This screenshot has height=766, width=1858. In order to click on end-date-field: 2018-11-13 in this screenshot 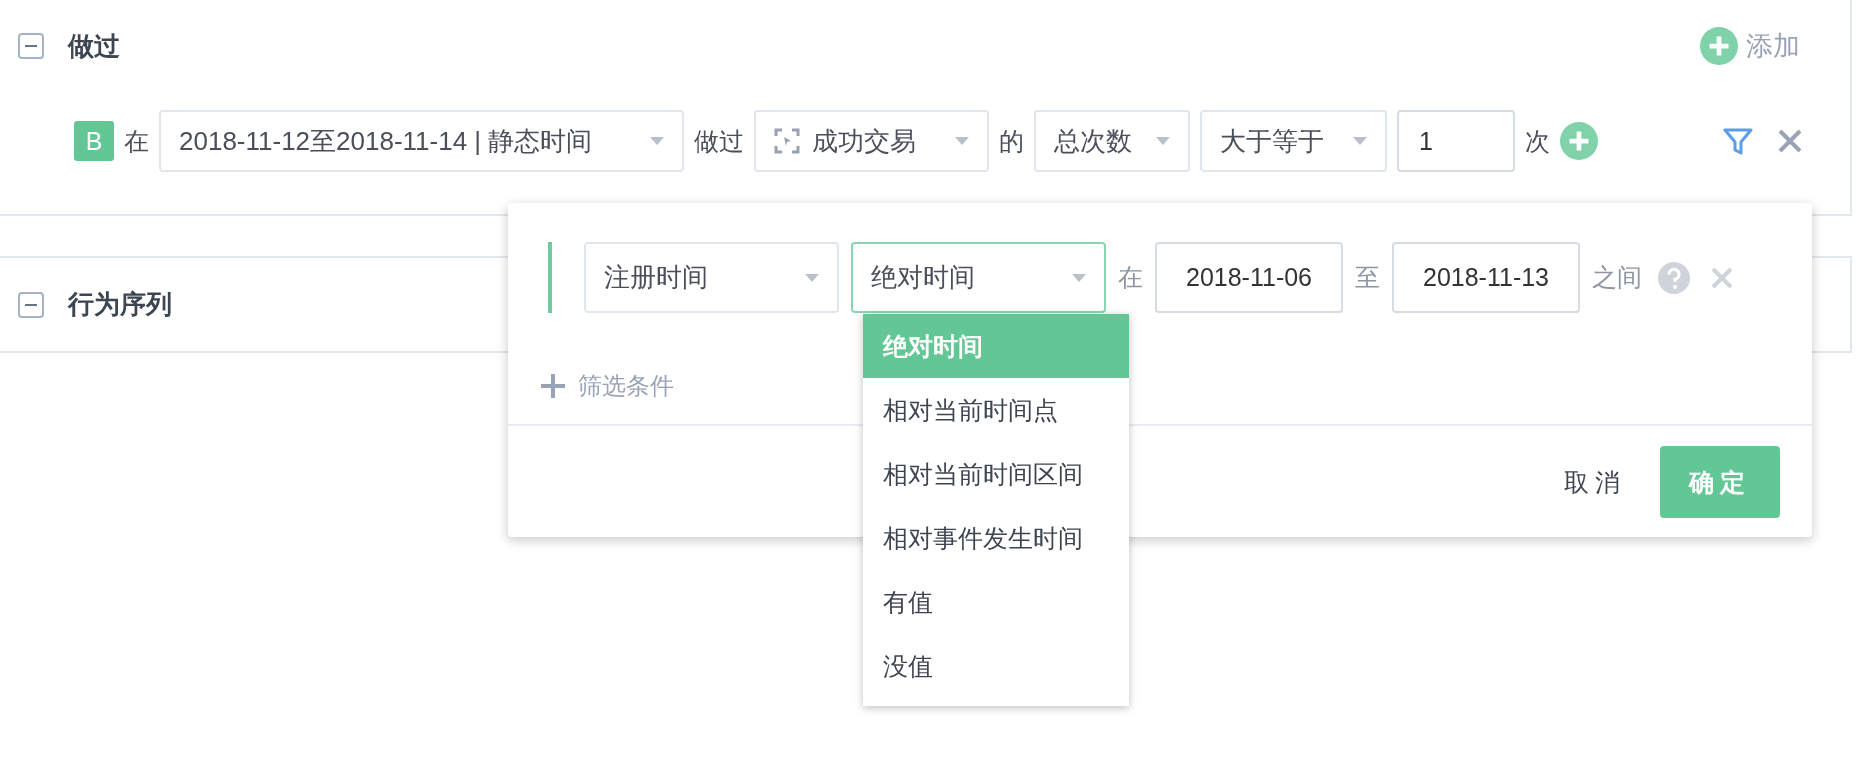, I will do `click(1486, 277)`.